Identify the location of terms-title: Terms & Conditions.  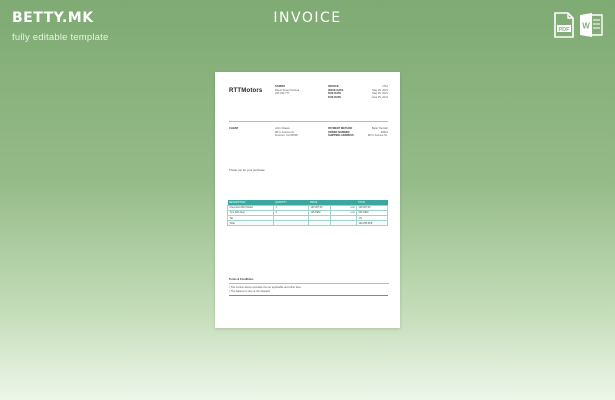
(241, 279).